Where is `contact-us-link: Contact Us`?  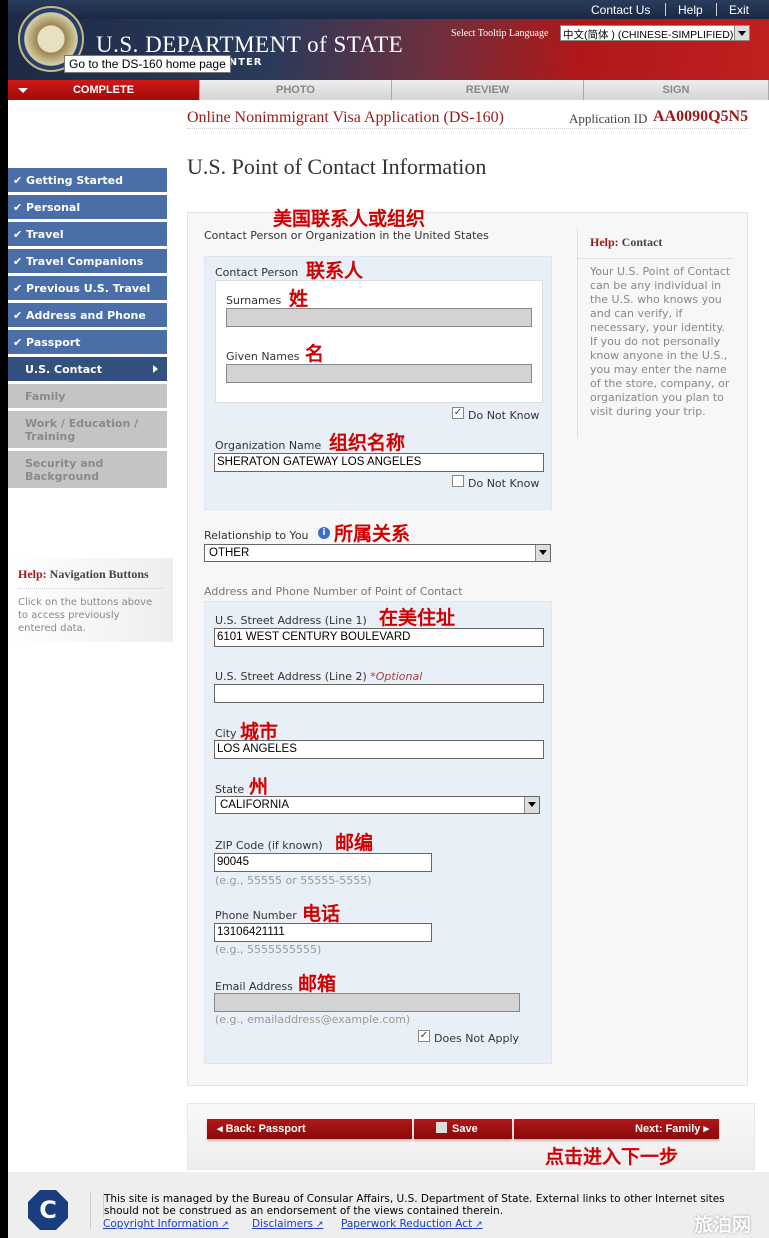 contact-us-link: Contact Us is located at coordinates (620, 10).